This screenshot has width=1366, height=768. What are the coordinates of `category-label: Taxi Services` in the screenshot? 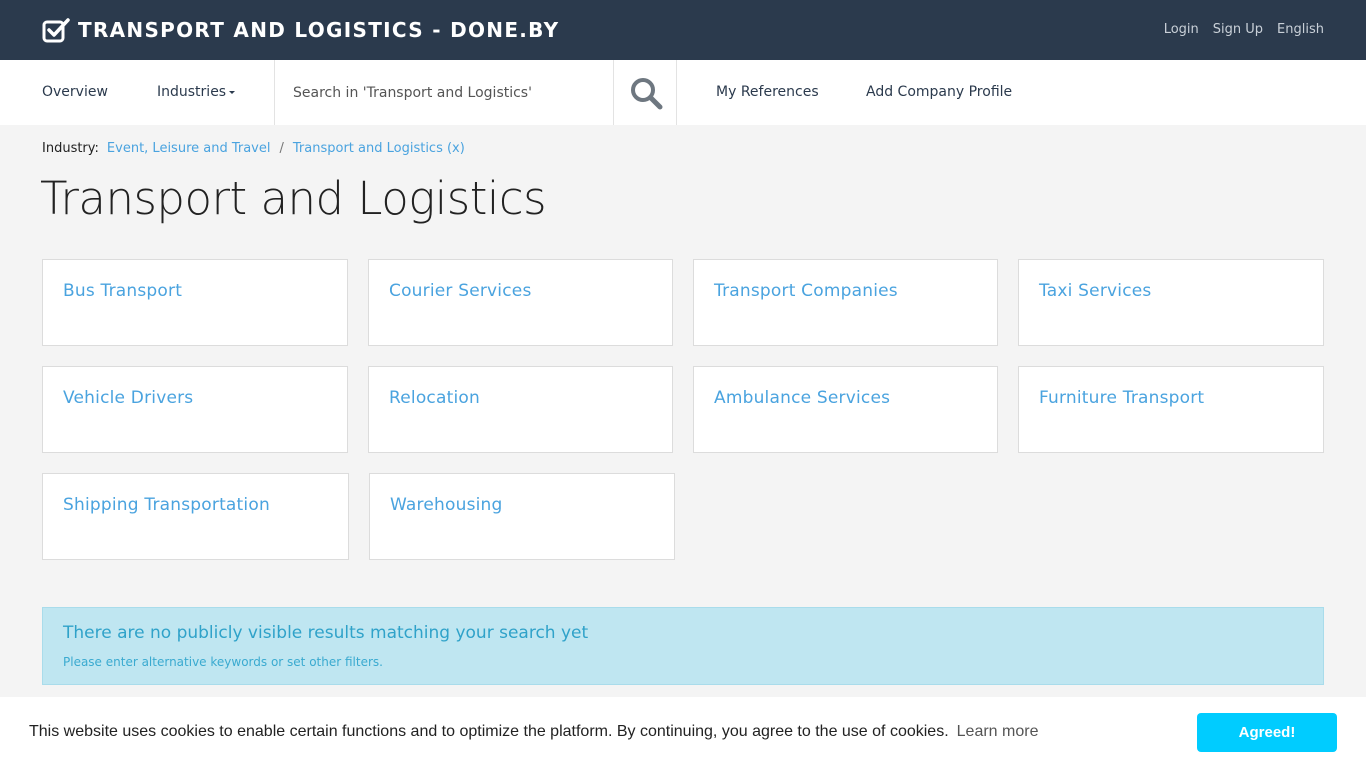 It's located at (1095, 291).